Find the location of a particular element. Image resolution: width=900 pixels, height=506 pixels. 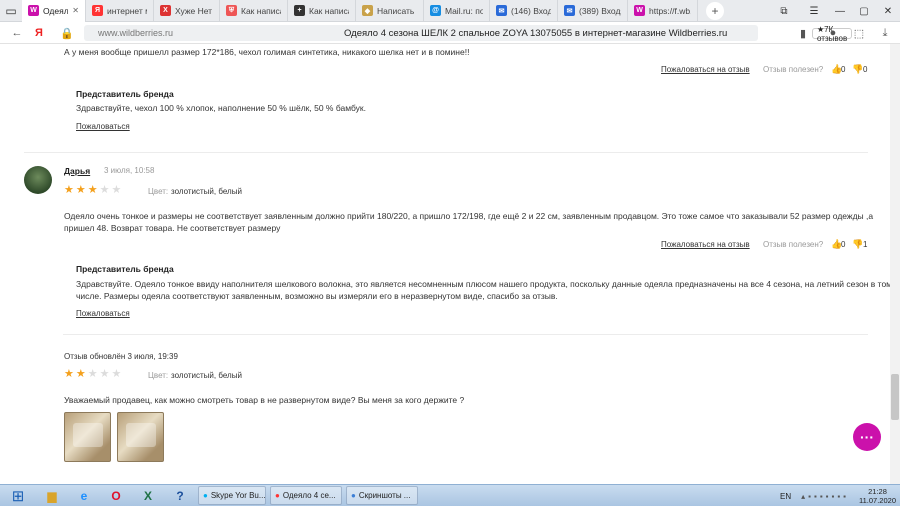

tab-title: Написать и о is located at coordinates (397, 10).